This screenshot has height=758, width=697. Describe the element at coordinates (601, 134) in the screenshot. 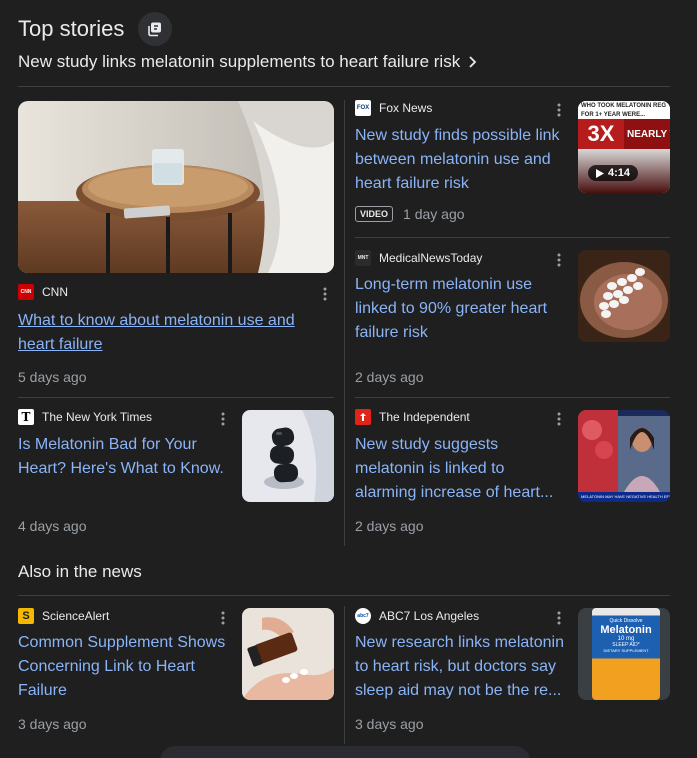

I see `thumb-text: 3X` at that location.